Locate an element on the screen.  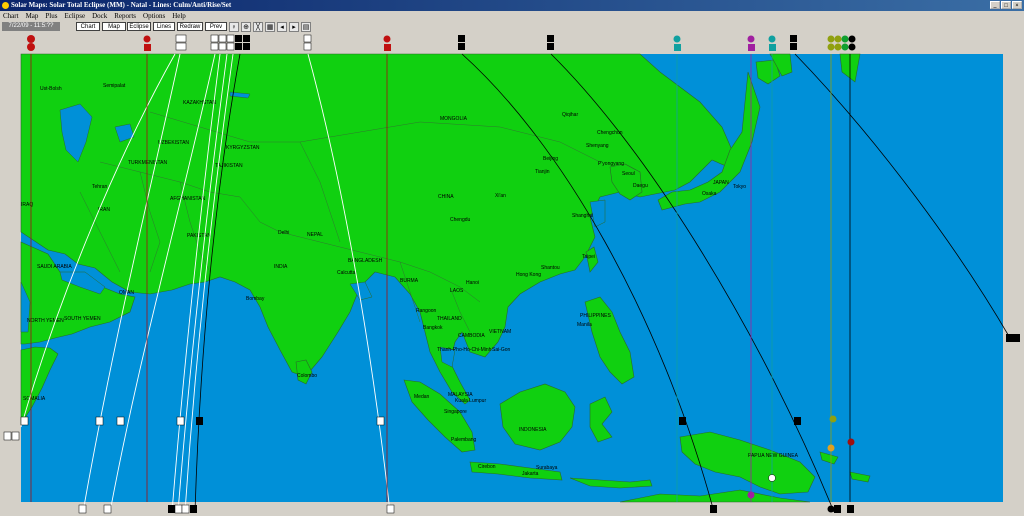
menu-help: Help is located at coordinates (179, 16).